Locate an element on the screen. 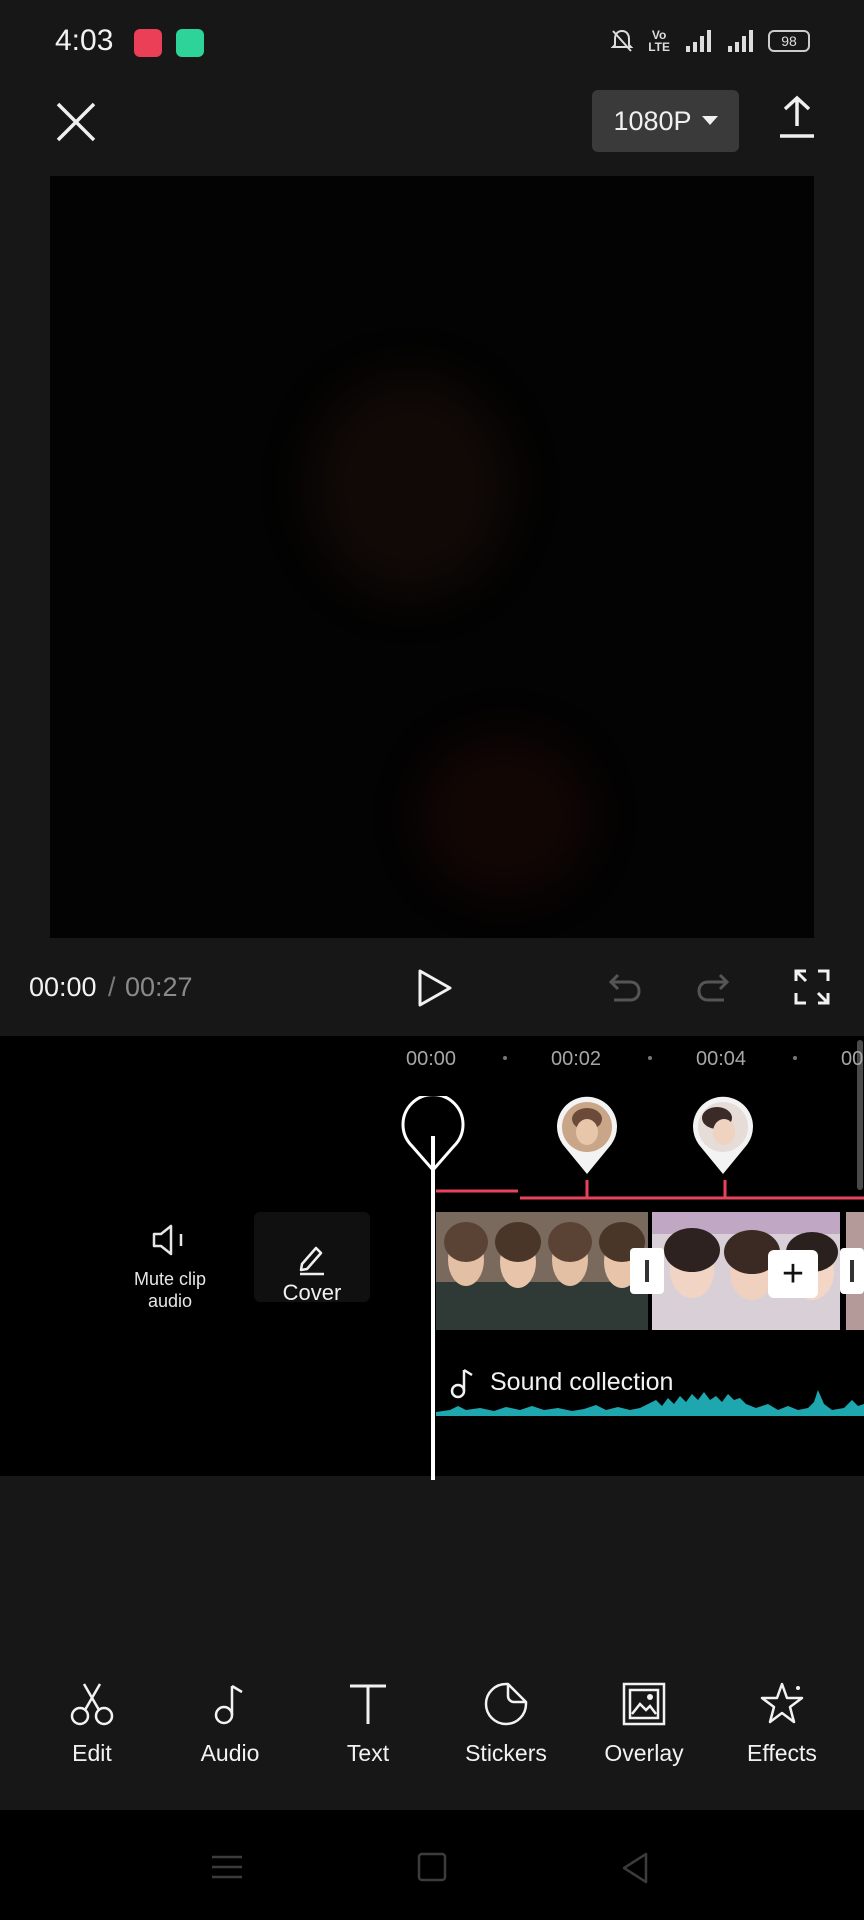 This screenshot has width=864, height=1920. toolbar-edit-label: Edit is located at coordinates (92, 1753).